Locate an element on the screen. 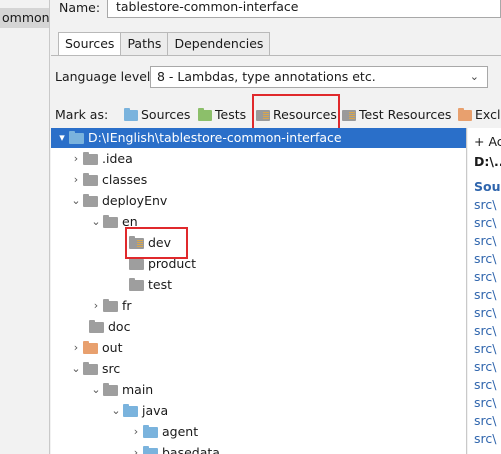 The width and height of the screenshot is (501, 454). language-level-select: 8 - Lambdas, type annotations etc. ⌄ is located at coordinates (319, 77).